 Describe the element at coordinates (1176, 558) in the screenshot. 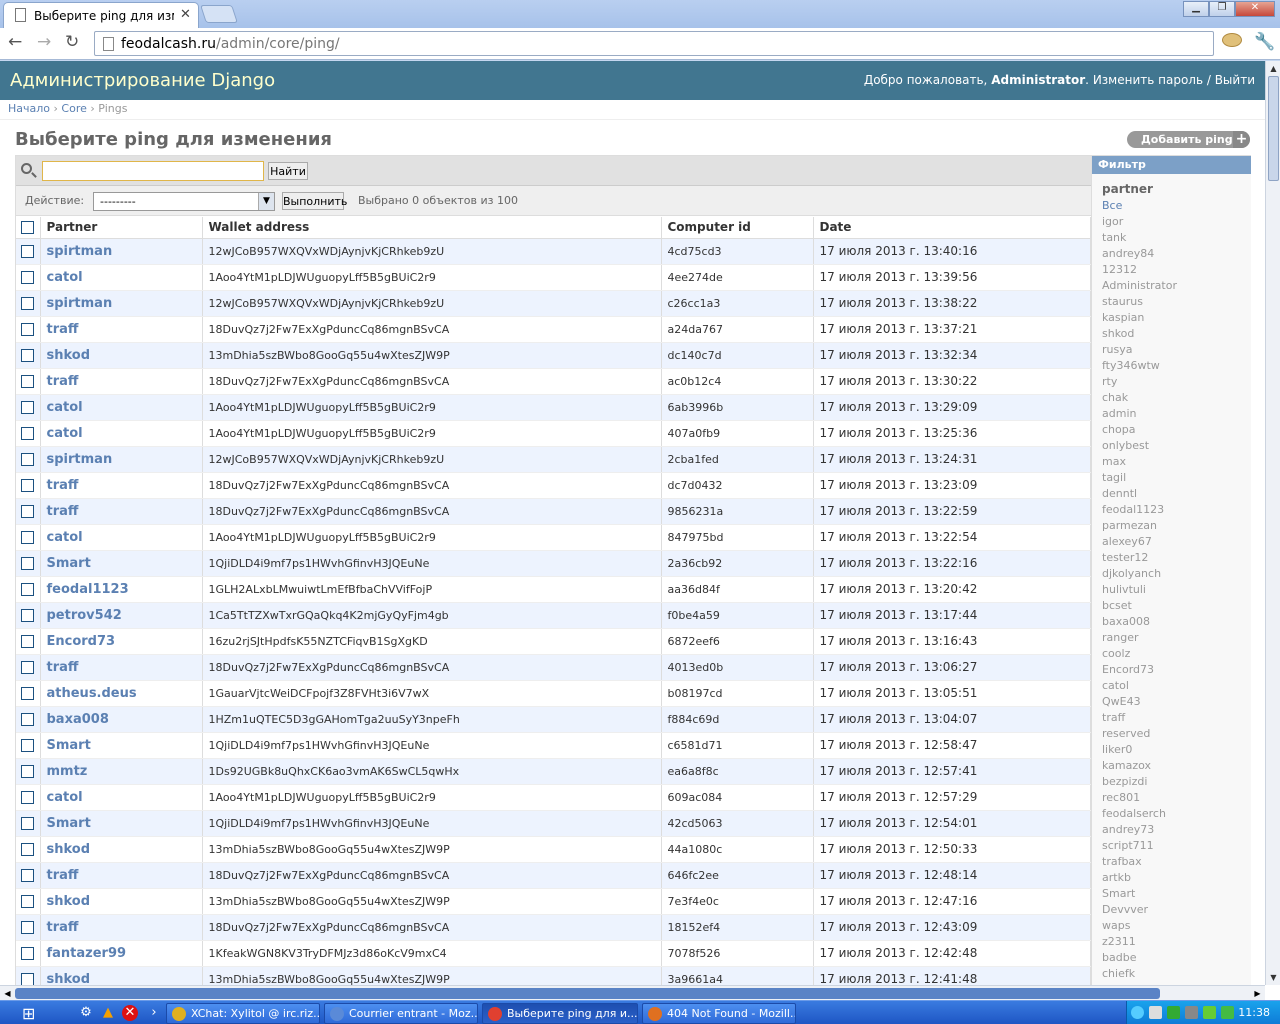

I see `filter-item: tester12` at that location.